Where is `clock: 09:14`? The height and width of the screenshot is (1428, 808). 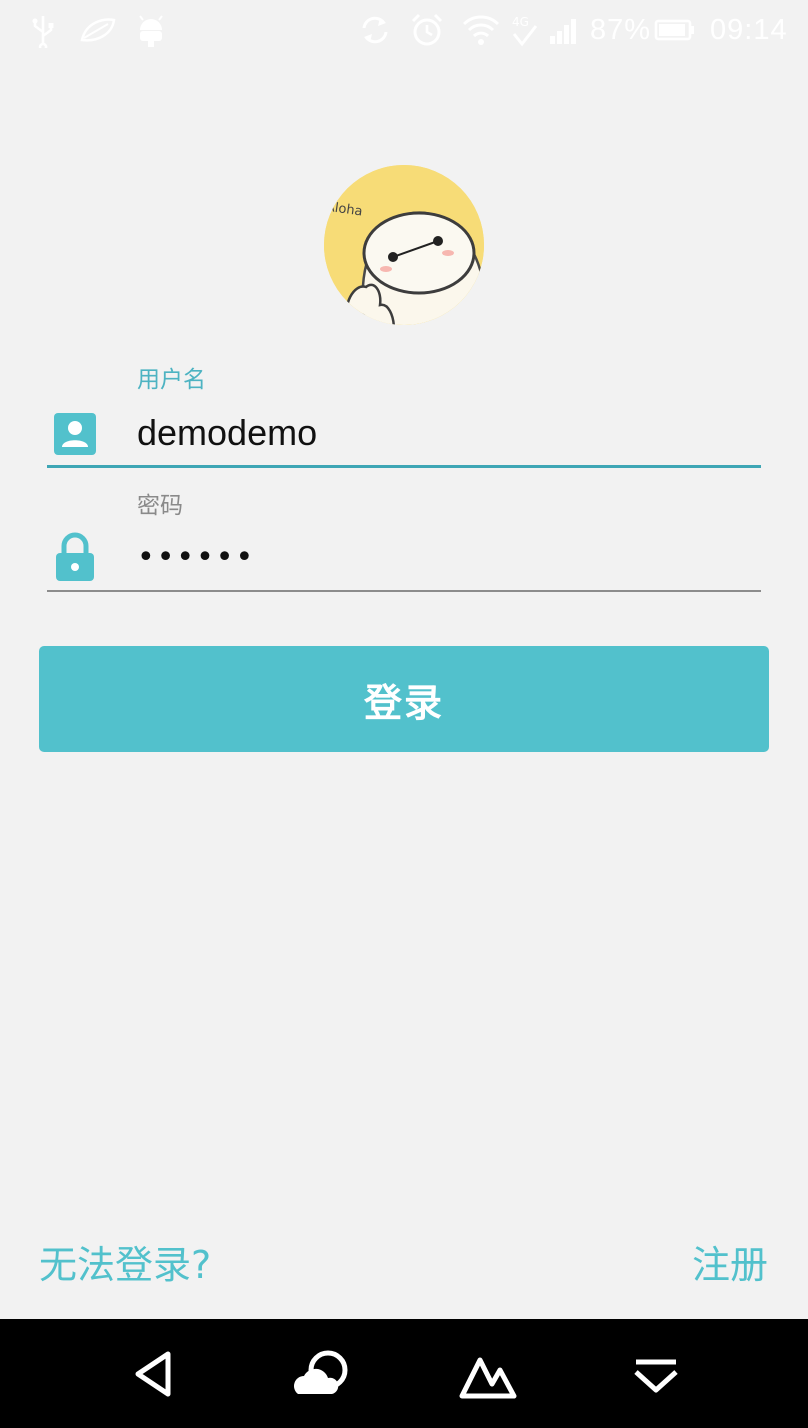
clock: 09:14 is located at coordinates (749, 30).